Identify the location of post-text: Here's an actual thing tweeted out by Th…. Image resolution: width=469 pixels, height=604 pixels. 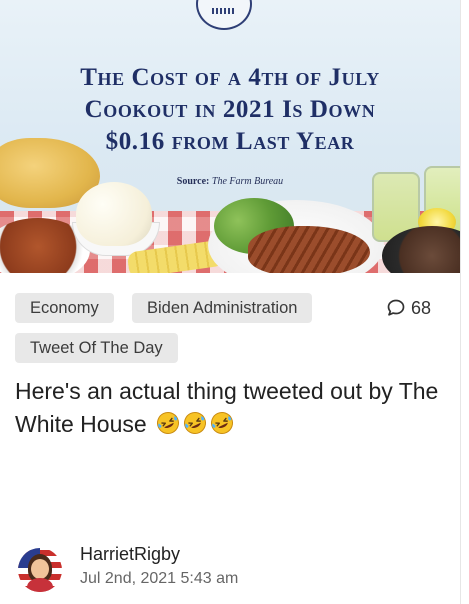
(235, 409).